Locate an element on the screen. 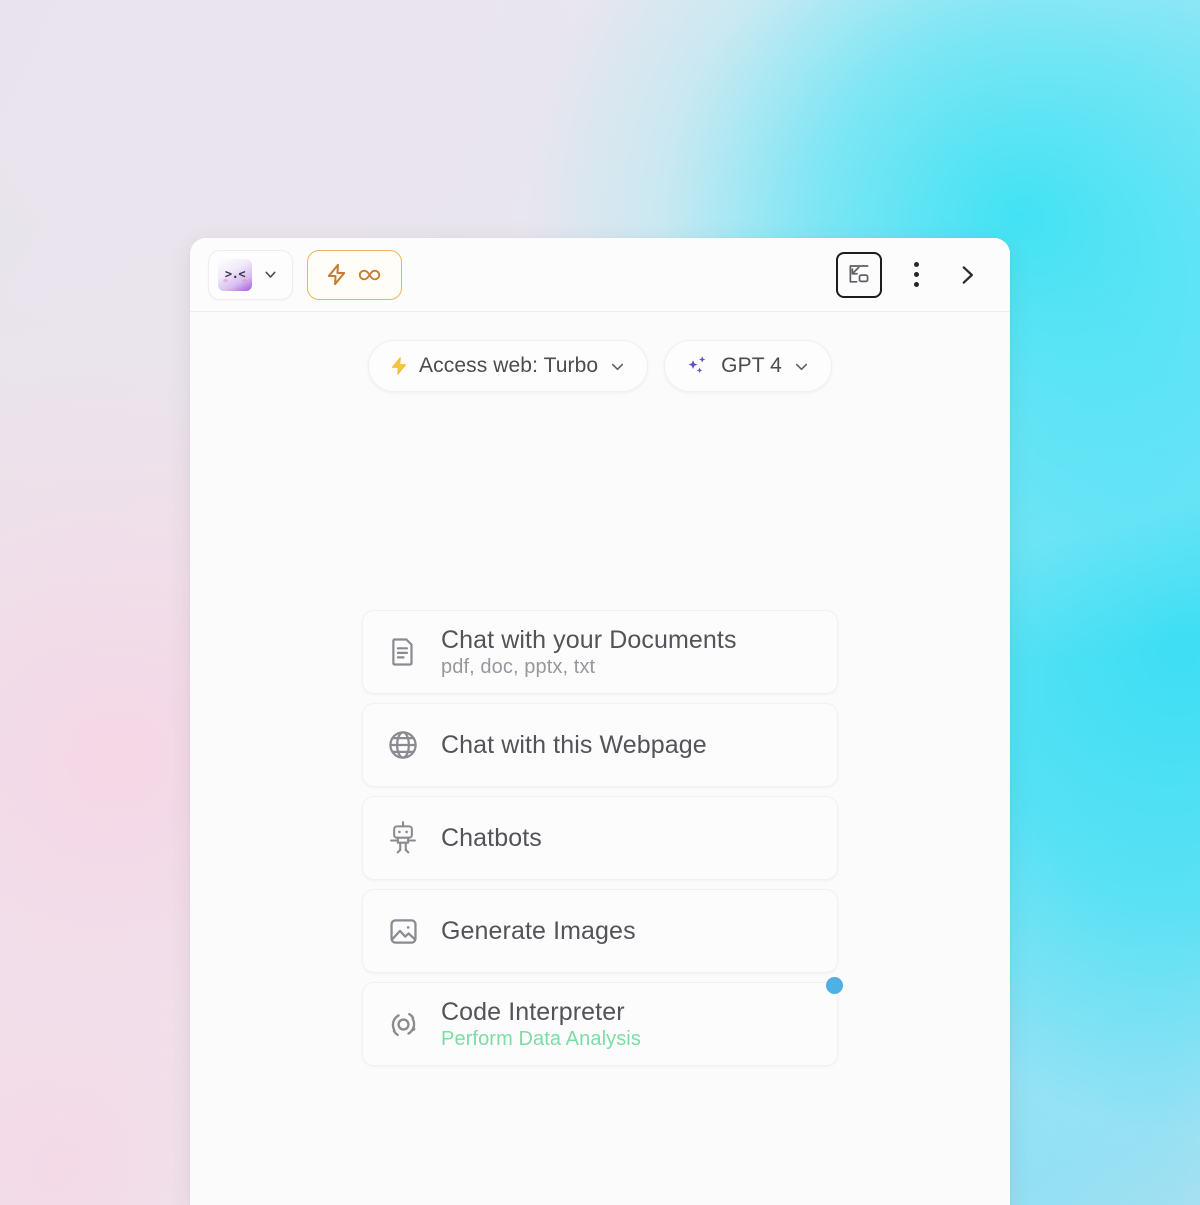 The height and width of the screenshot is (1205, 1200). panel-header: >.< is located at coordinates (600, 275).